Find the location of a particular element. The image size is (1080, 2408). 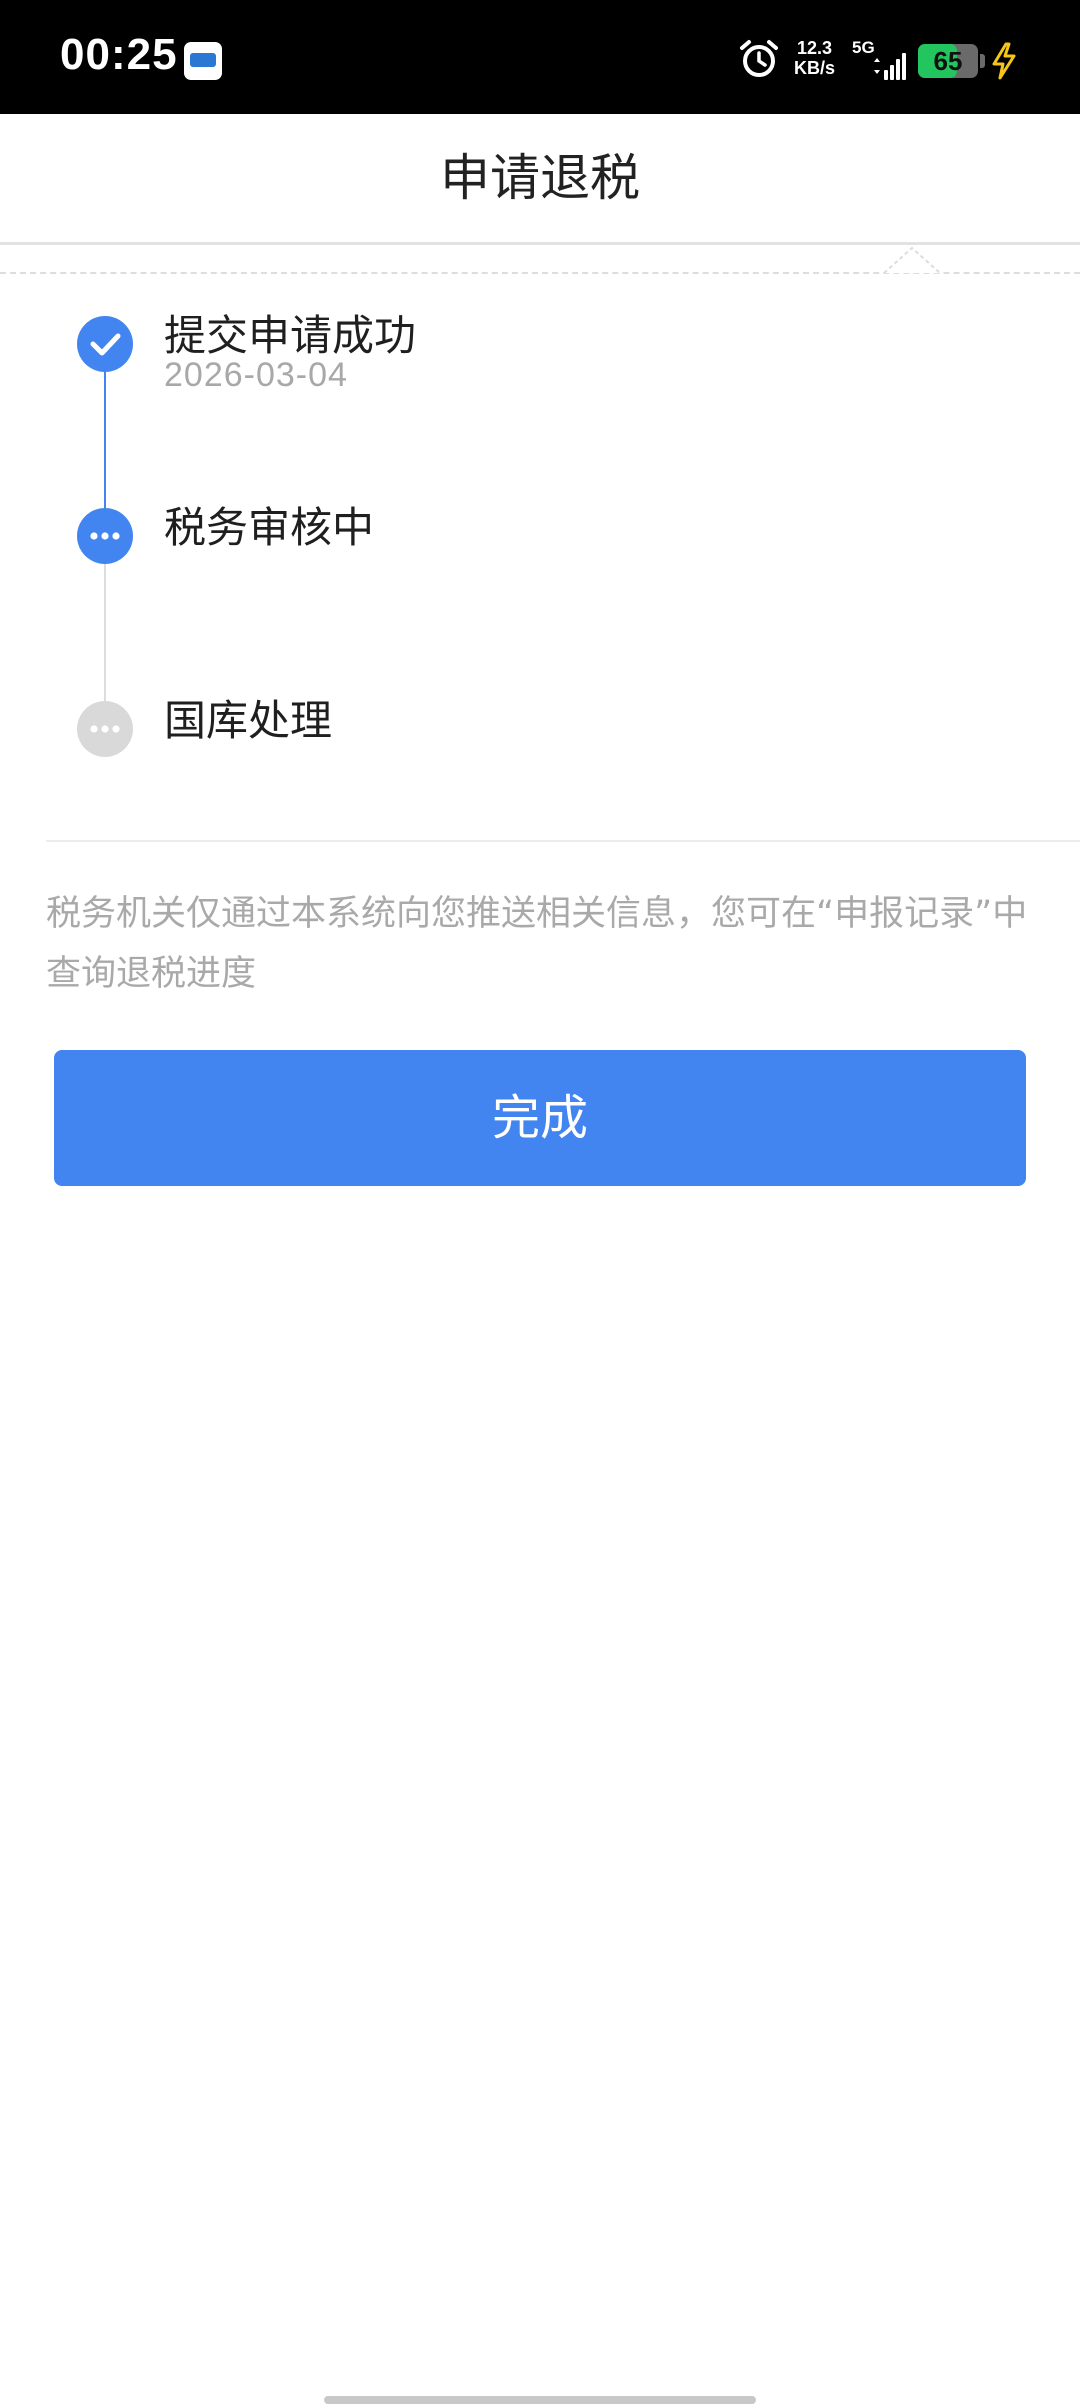

step-title-treasury: 国库处理 is located at coordinates (248, 720).